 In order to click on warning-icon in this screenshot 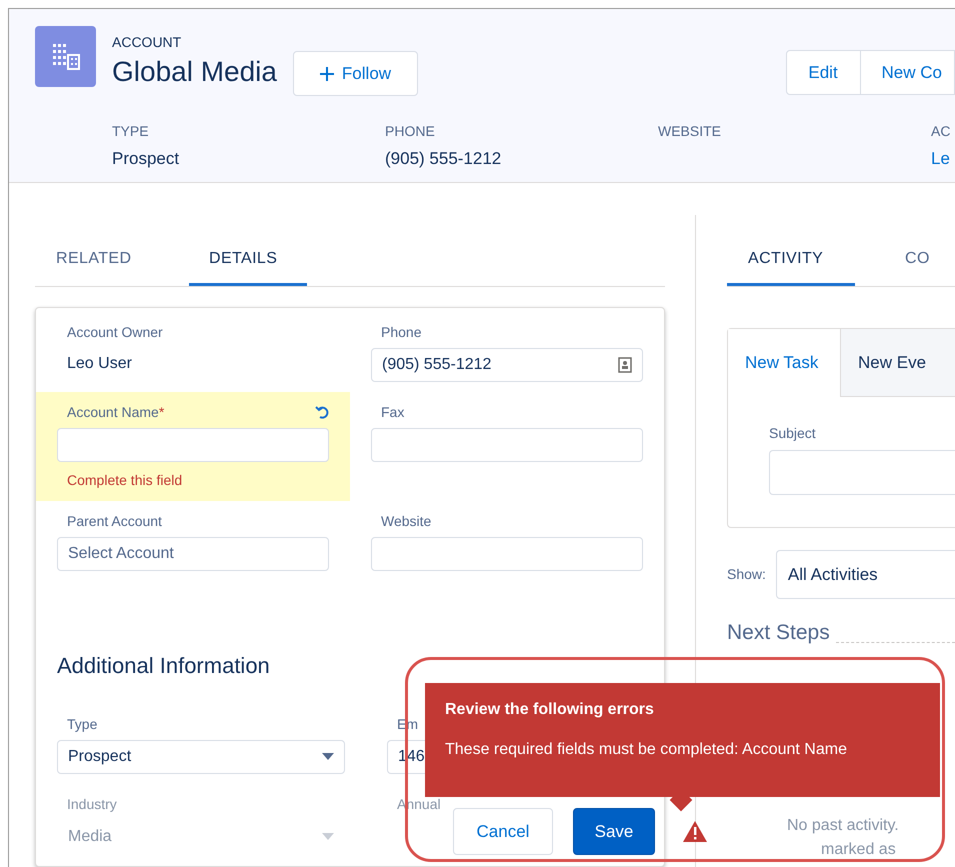, I will do `click(695, 831)`.